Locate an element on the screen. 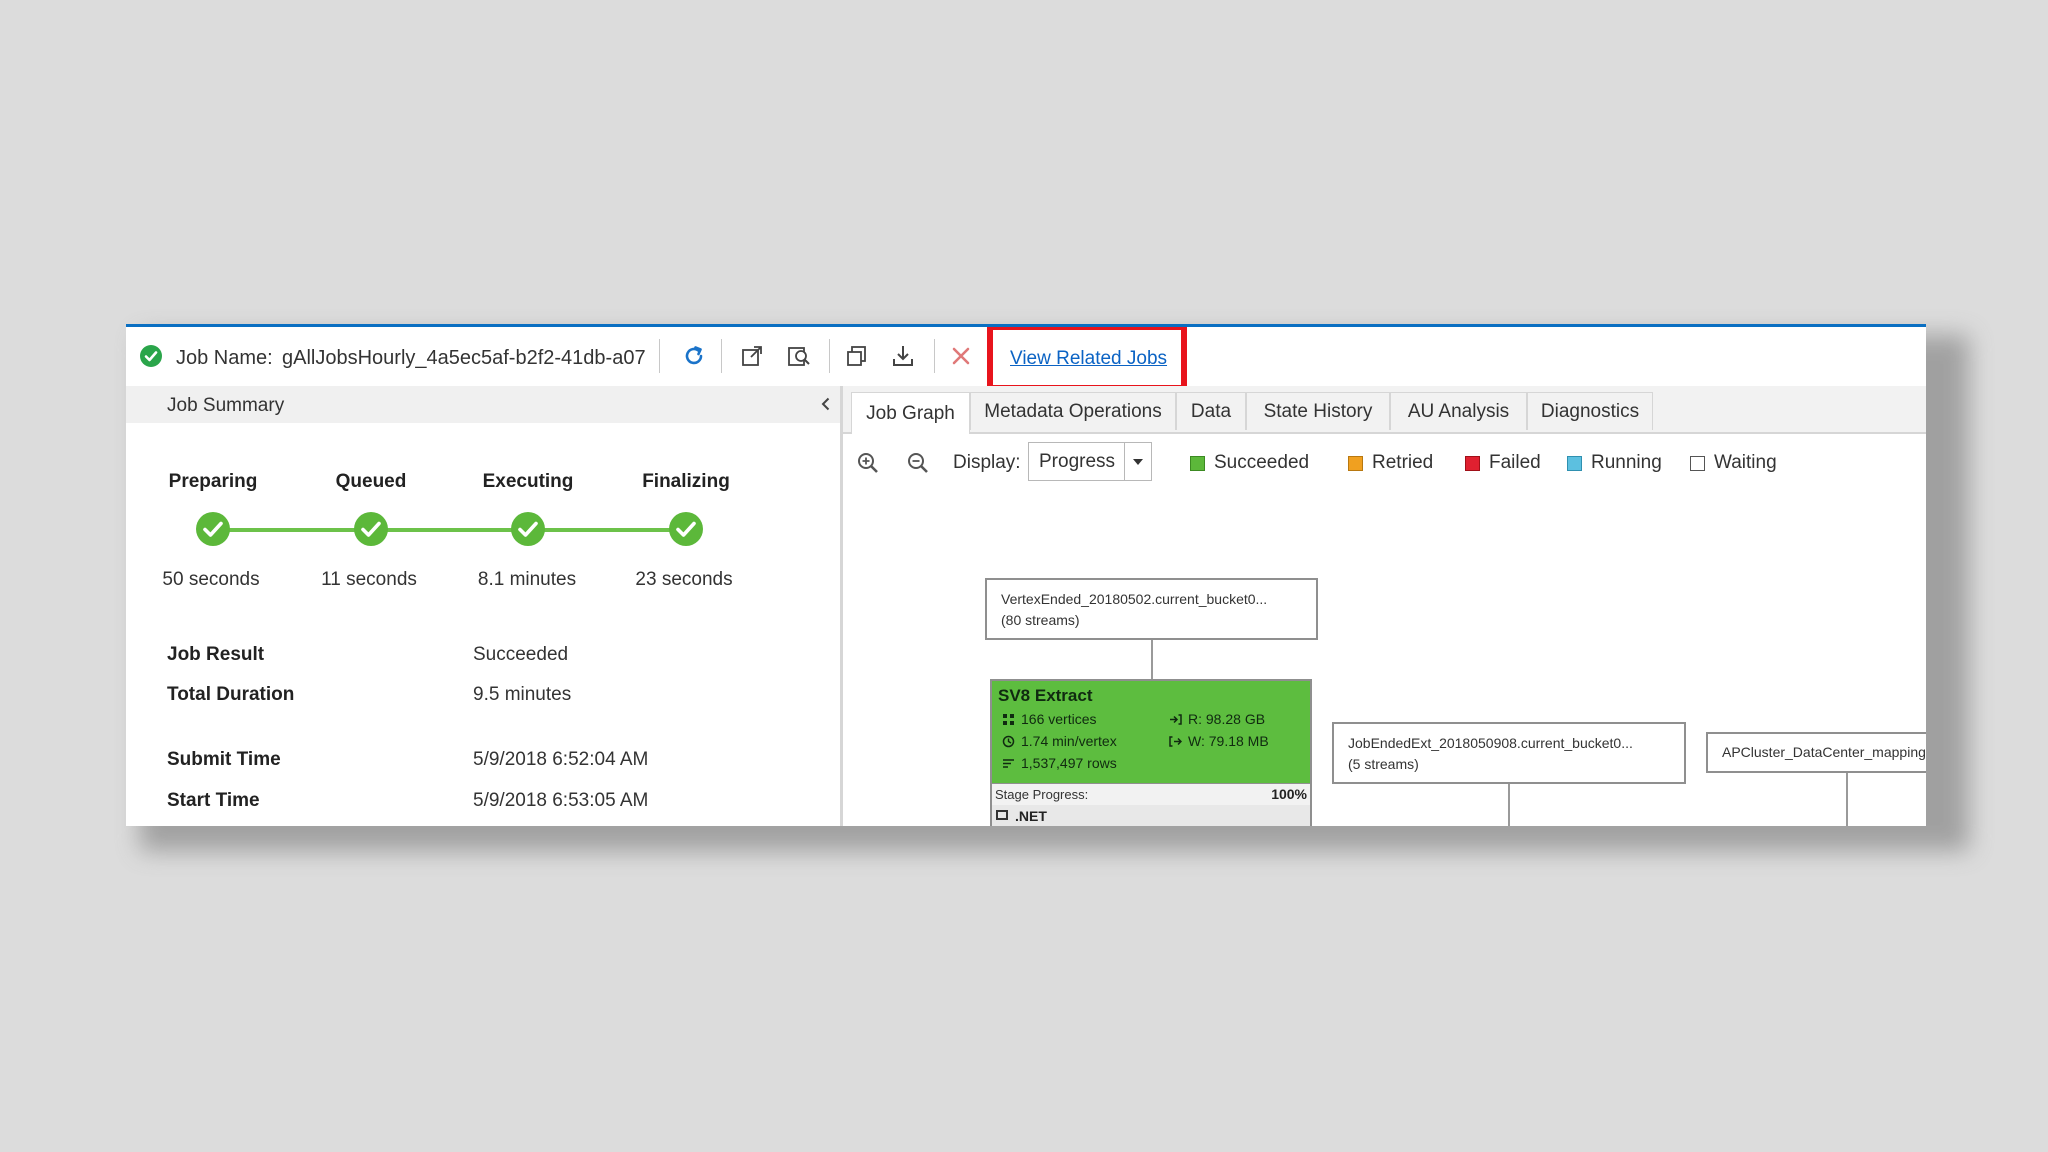 The image size is (2048, 1152). stage-node-title: SV8 Extract is located at coordinates (1045, 695).